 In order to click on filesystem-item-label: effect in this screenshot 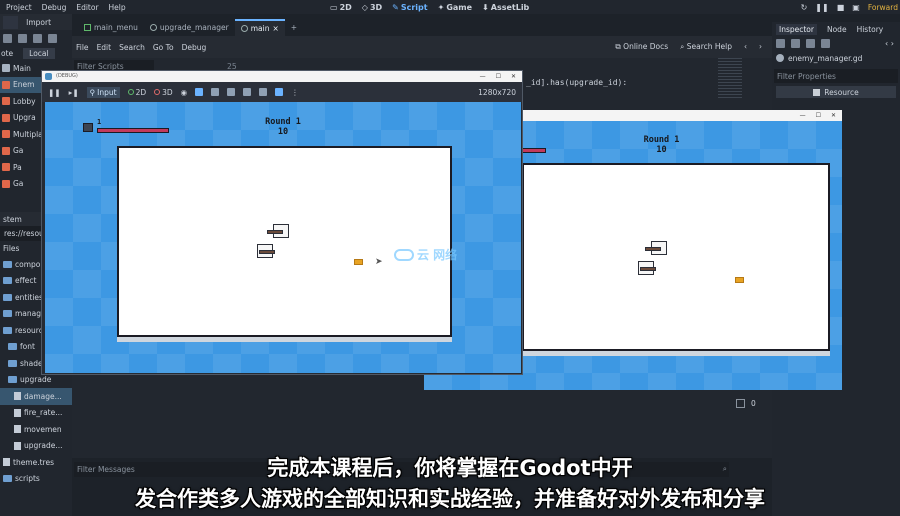, I will do `click(26, 281)`.